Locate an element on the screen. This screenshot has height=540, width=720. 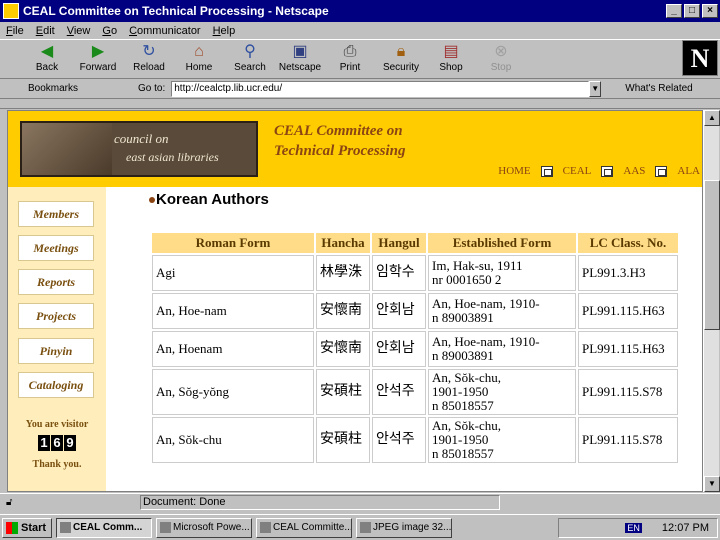
cell-established-form: Im, Hak-su, 1911 nr 0001650 2 is located at coordinates (502, 273).